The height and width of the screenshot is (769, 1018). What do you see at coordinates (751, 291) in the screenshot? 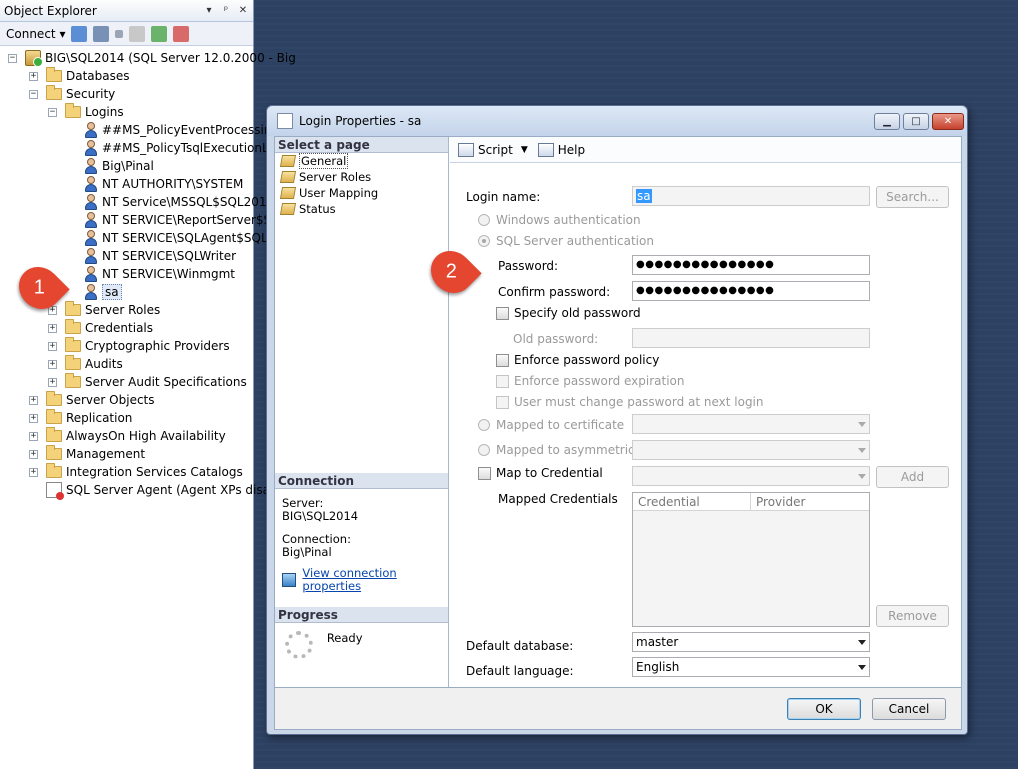
I see `confirm-password-input: ●●●●●●●●●●●●●●●` at bounding box center [751, 291].